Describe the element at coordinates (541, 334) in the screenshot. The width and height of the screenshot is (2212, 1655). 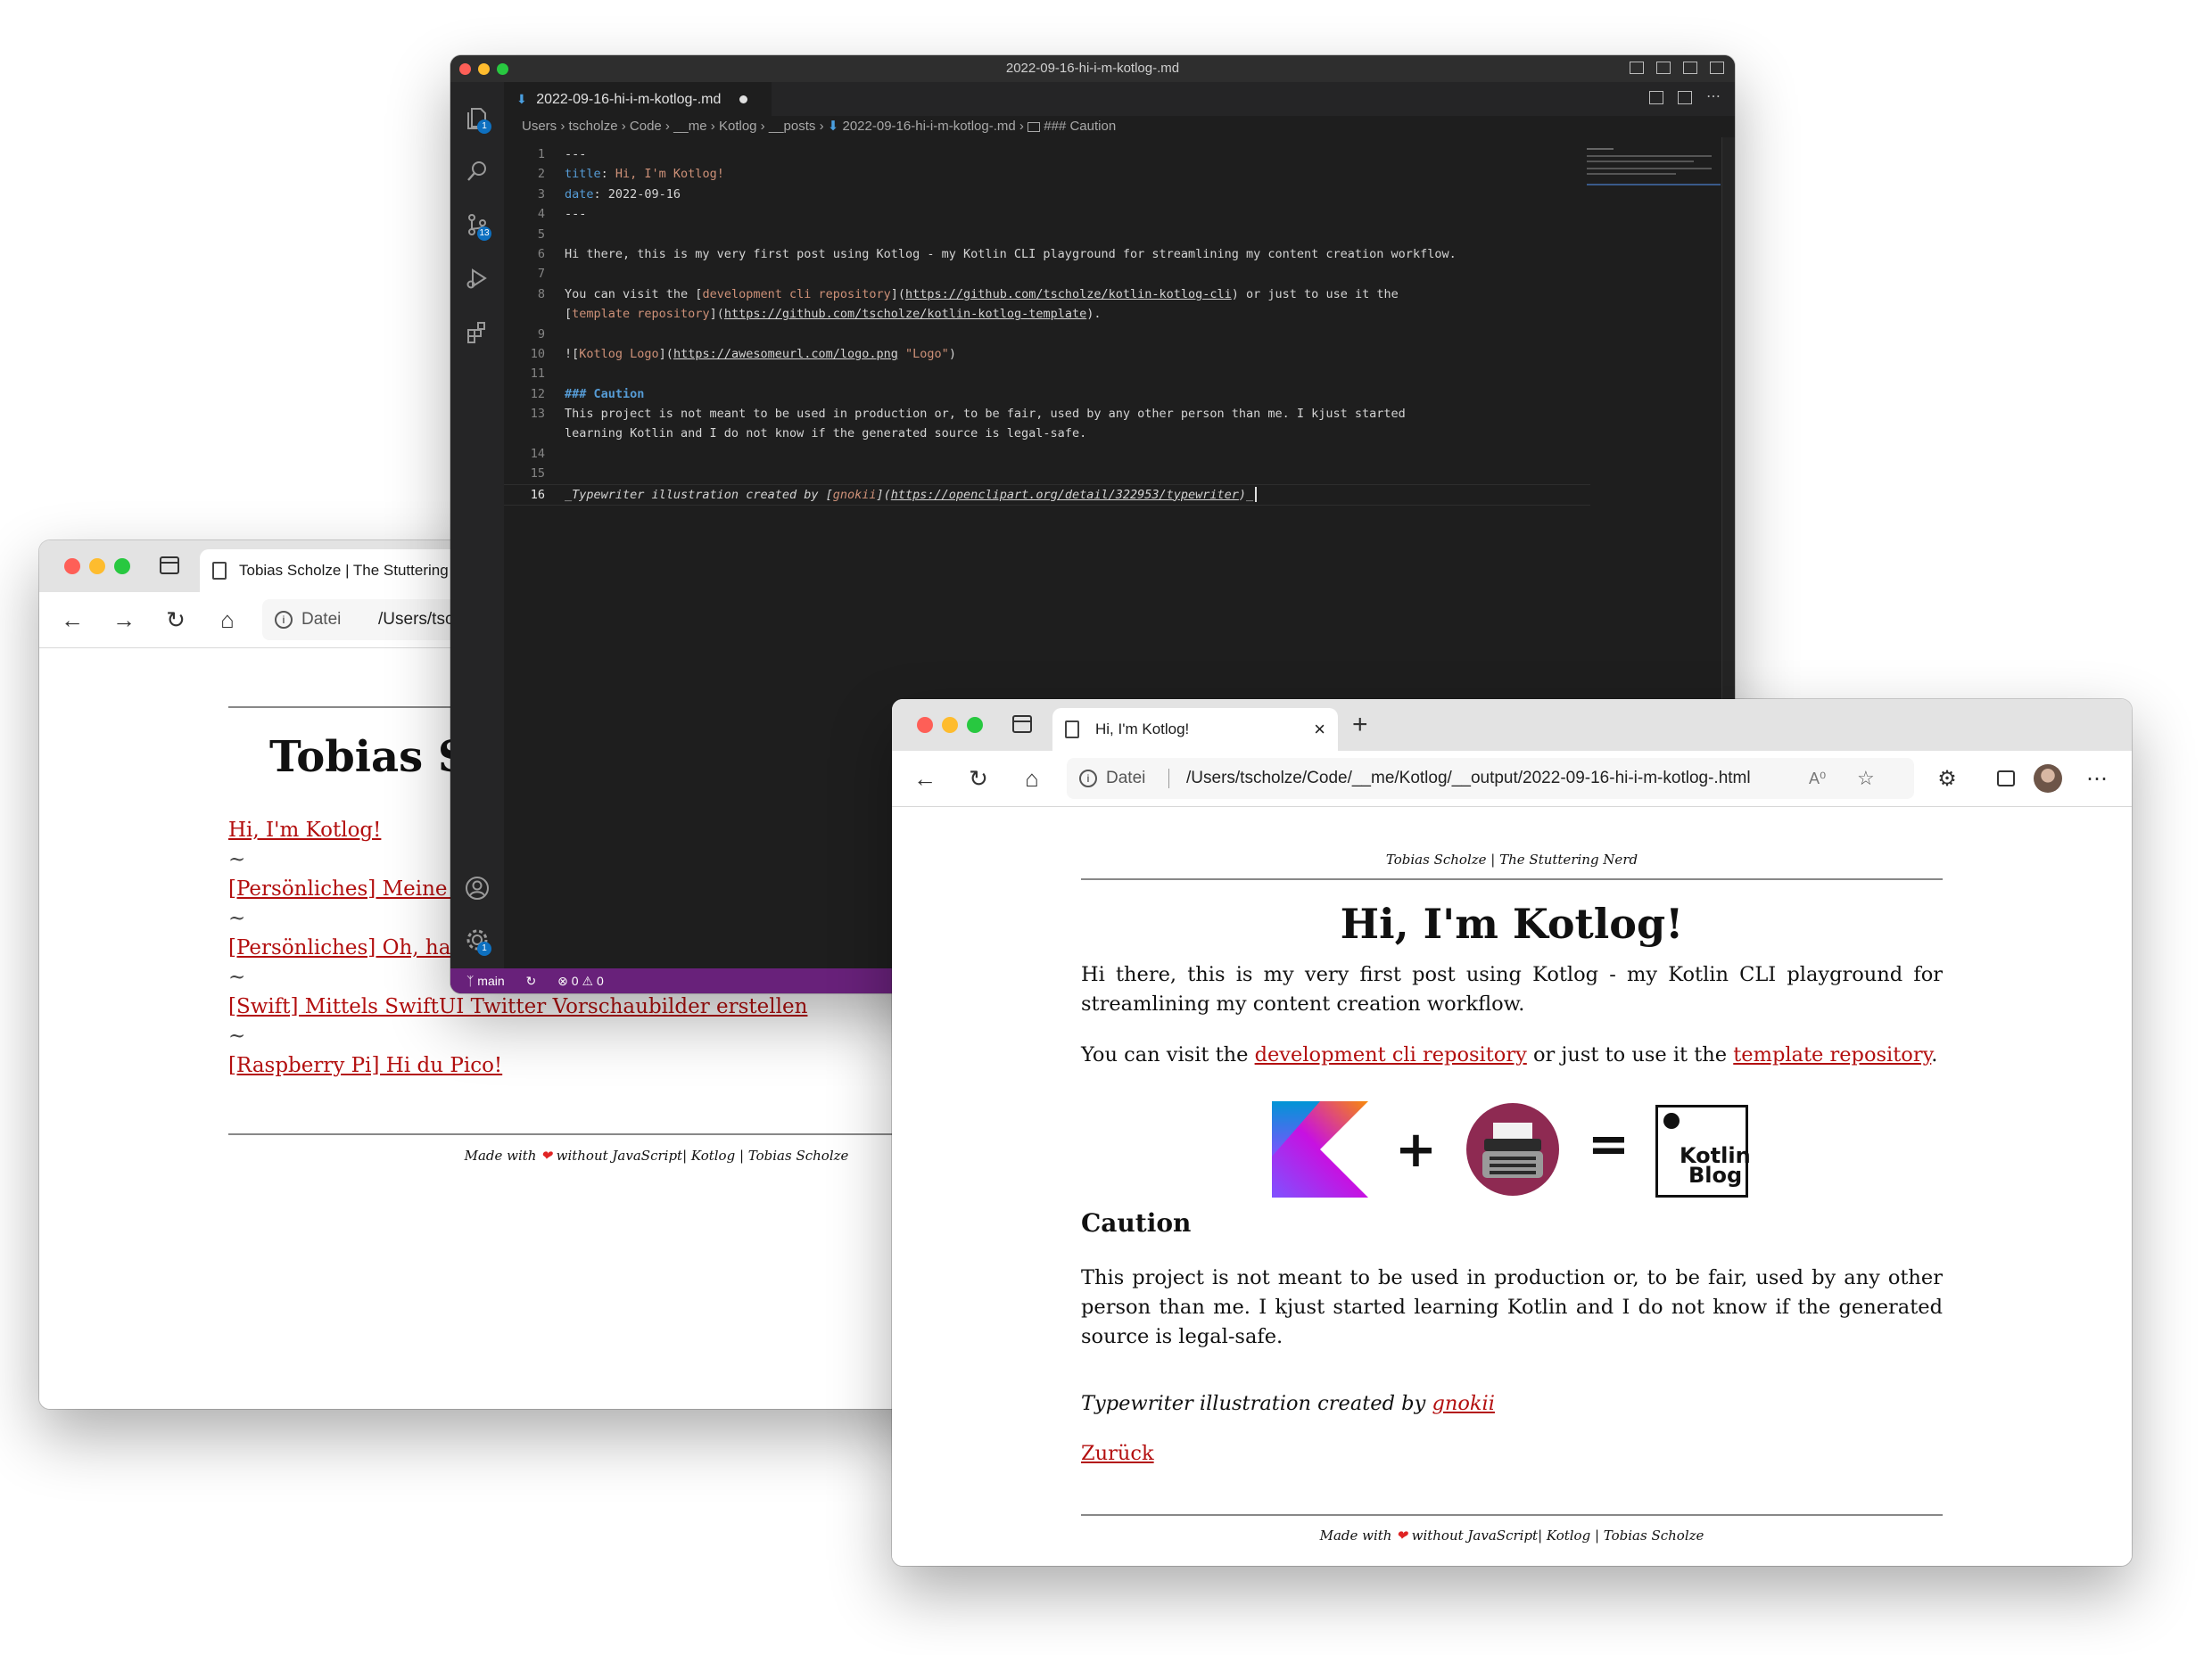
I see `code-line: 9` at that location.